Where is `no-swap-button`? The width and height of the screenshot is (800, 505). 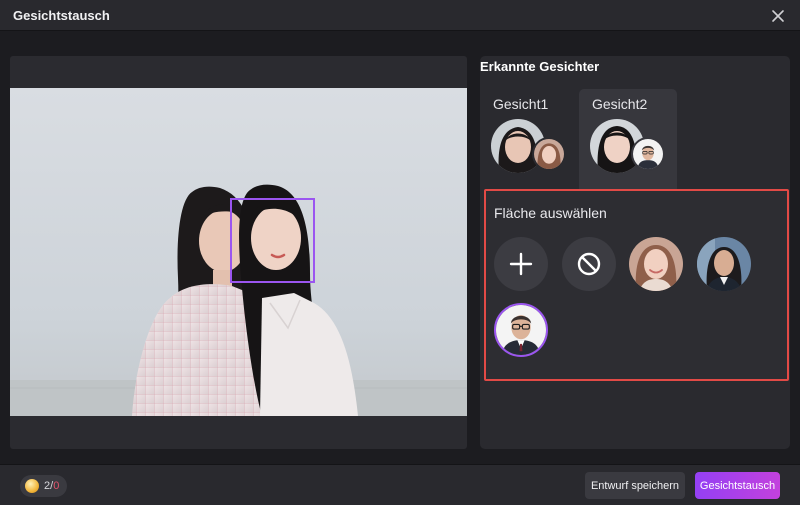 no-swap-button is located at coordinates (589, 264).